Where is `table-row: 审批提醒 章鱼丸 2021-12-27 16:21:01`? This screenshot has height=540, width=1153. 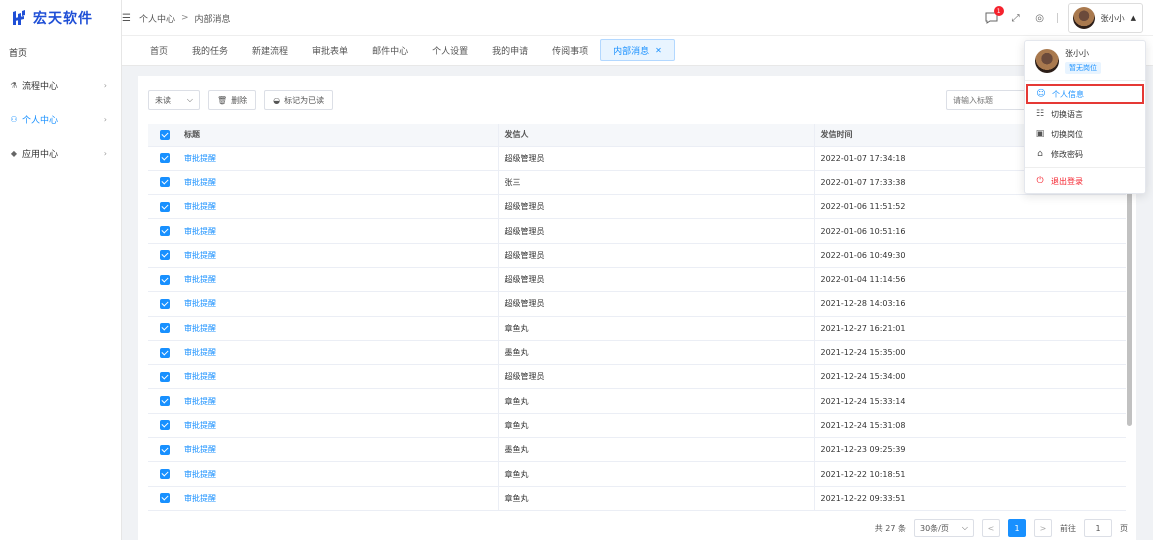 table-row: 审批提醒 章鱼丸 2021-12-27 16:21:01 is located at coordinates (637, 328).